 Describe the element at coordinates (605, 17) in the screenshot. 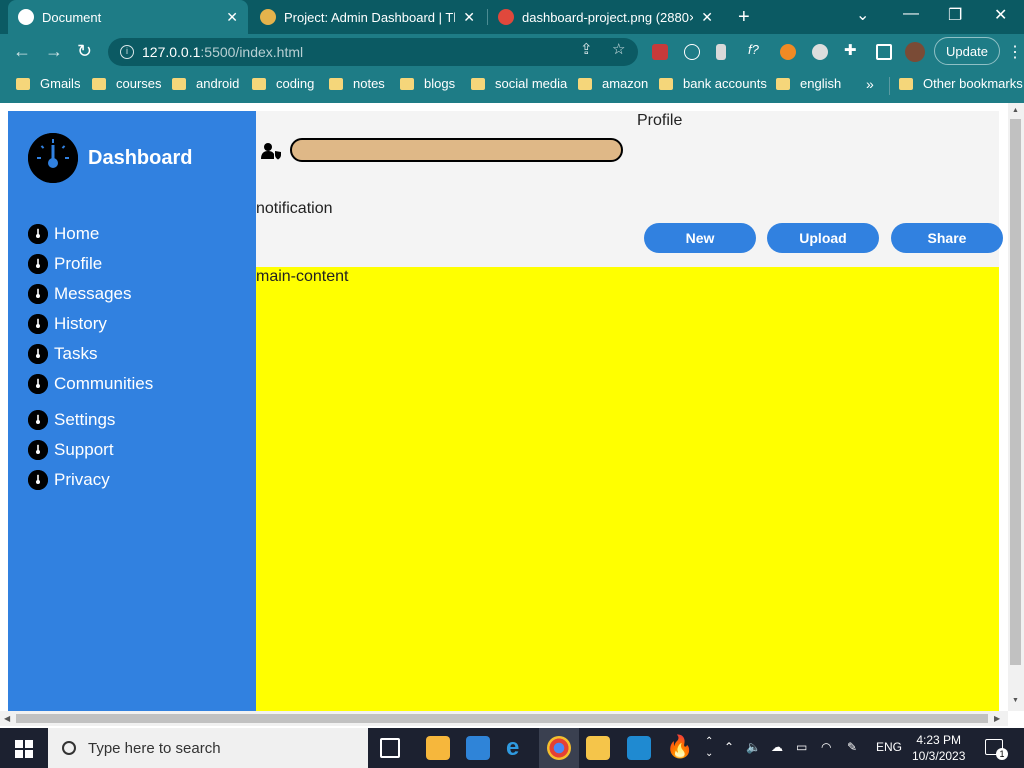

I see `tab-dashboard-png: dashboard-project.png (2880×2000) ✕` at that location.